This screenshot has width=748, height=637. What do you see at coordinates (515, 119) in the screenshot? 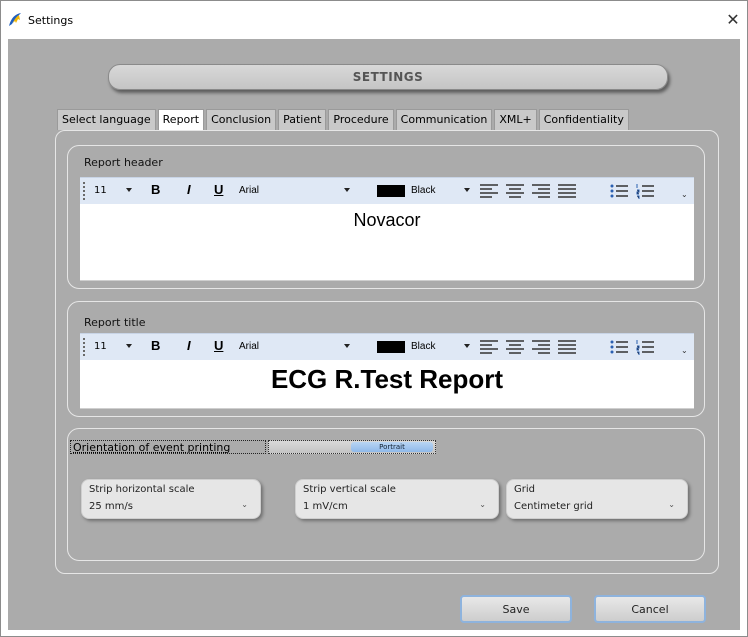
I see `tab-xml-plus: XML+` at bounding box center [515, 119].